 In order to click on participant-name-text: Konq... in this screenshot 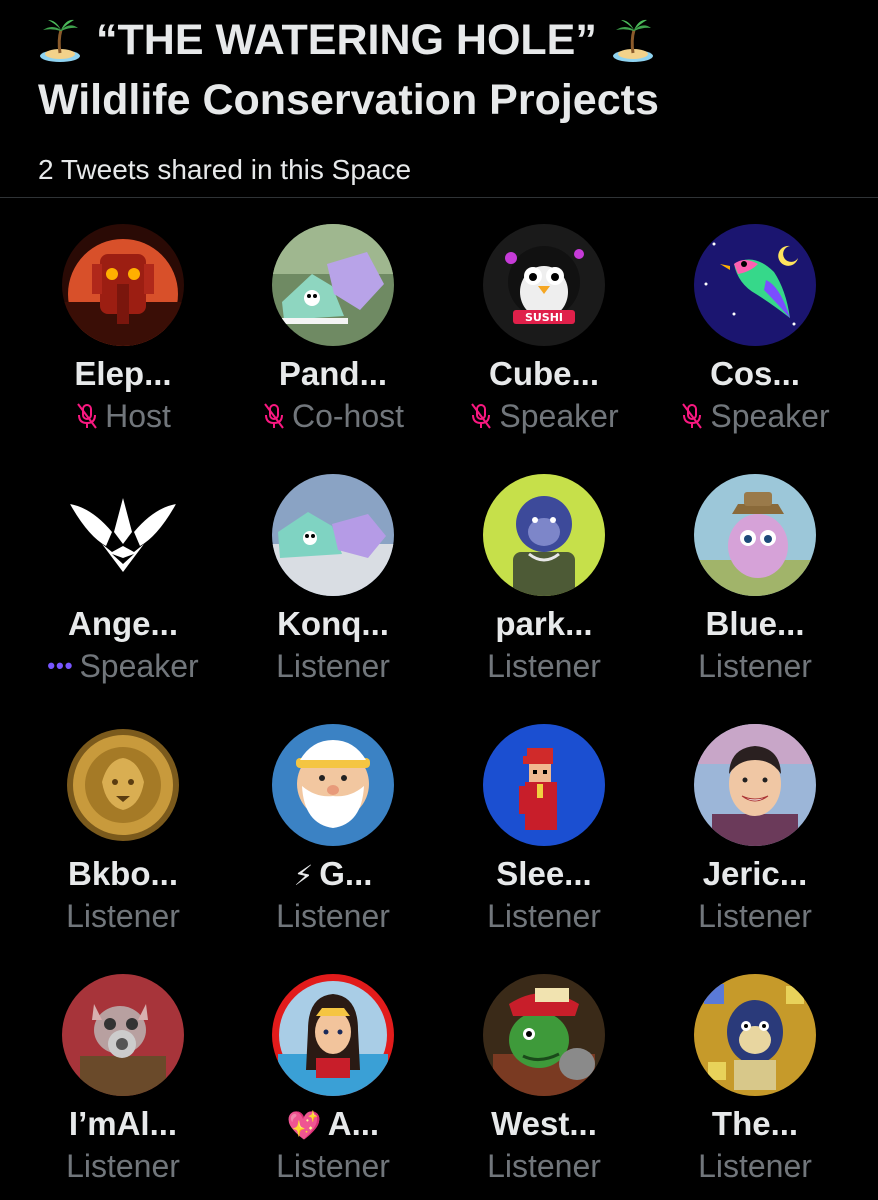, I will do `click(333, 623)`.